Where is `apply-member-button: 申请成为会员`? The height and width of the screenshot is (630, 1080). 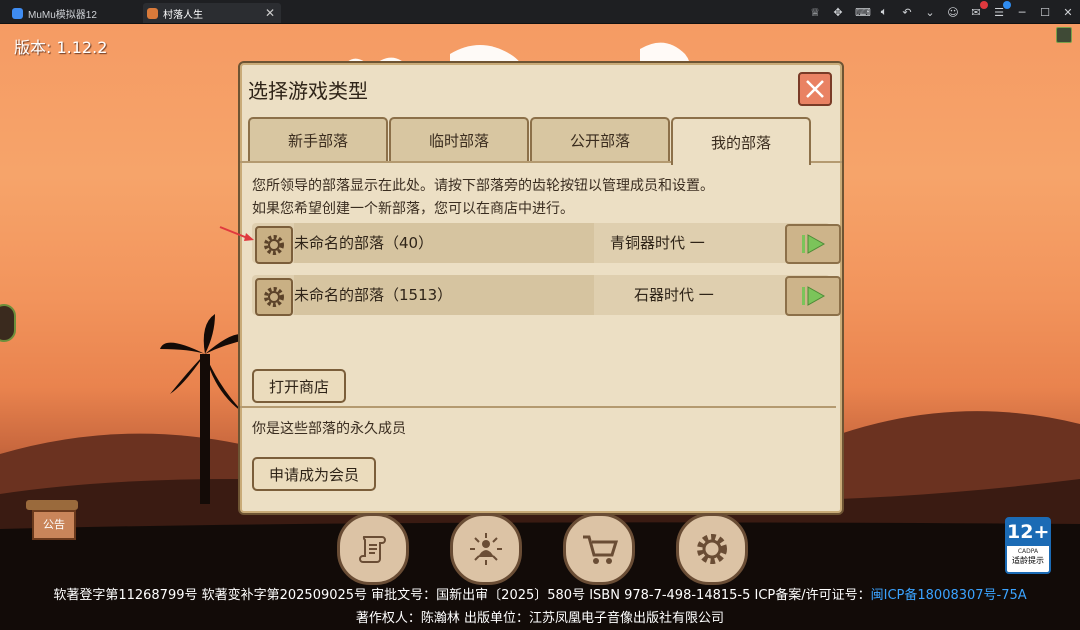
apply-member-button: 申请成为会员 is located at coordinates (314, 474).